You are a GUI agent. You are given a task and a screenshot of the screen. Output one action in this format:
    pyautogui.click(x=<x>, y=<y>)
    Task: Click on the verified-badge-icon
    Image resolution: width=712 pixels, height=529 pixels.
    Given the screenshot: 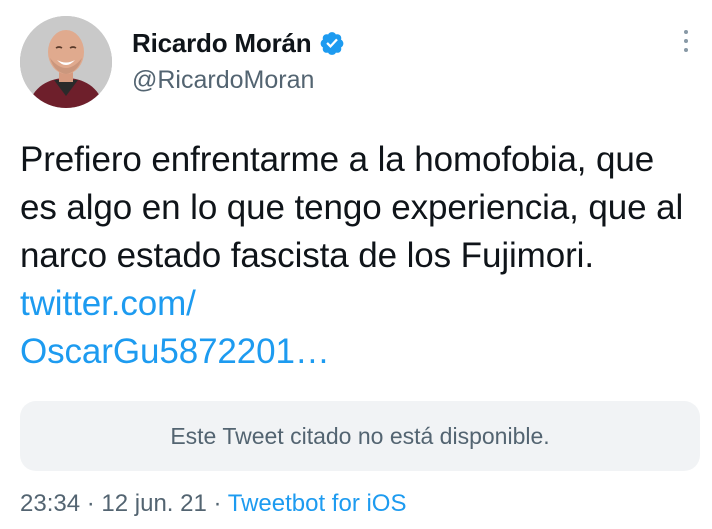 What is the action you would take?
    pyautogui.click(x=332, y=43)
    